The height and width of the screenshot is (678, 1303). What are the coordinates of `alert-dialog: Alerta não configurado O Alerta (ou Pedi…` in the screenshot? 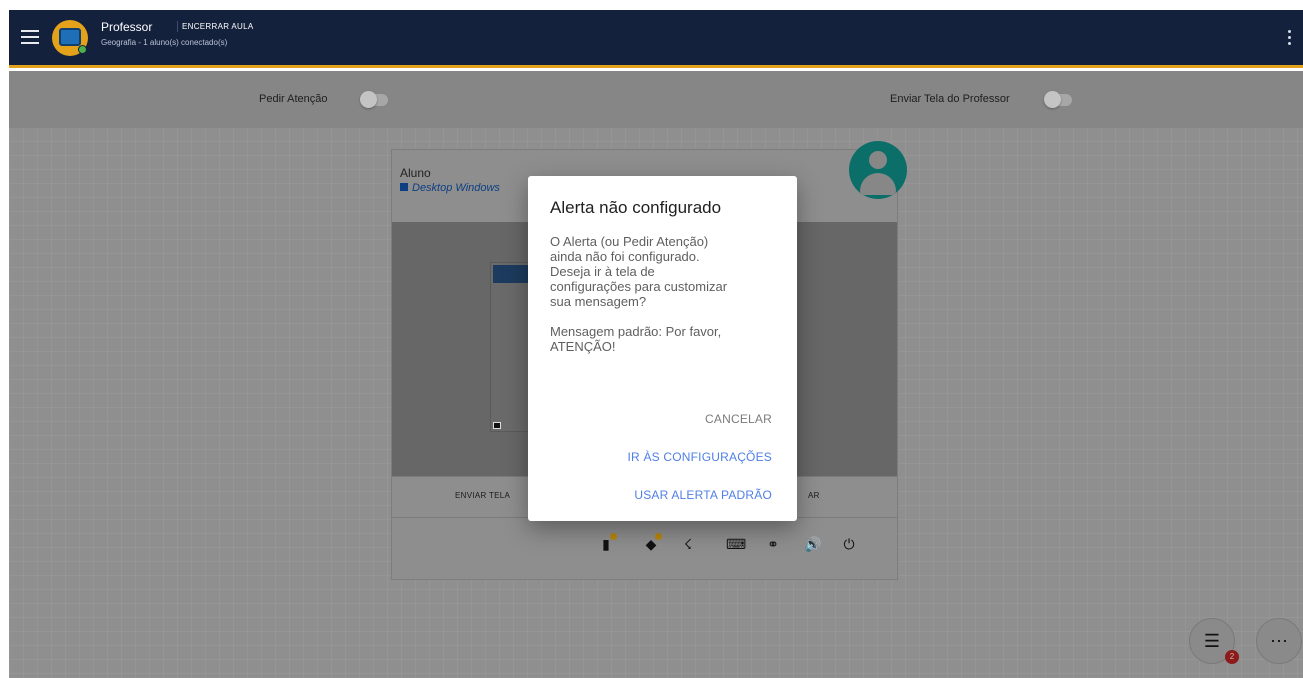 It's located at (662, 348).